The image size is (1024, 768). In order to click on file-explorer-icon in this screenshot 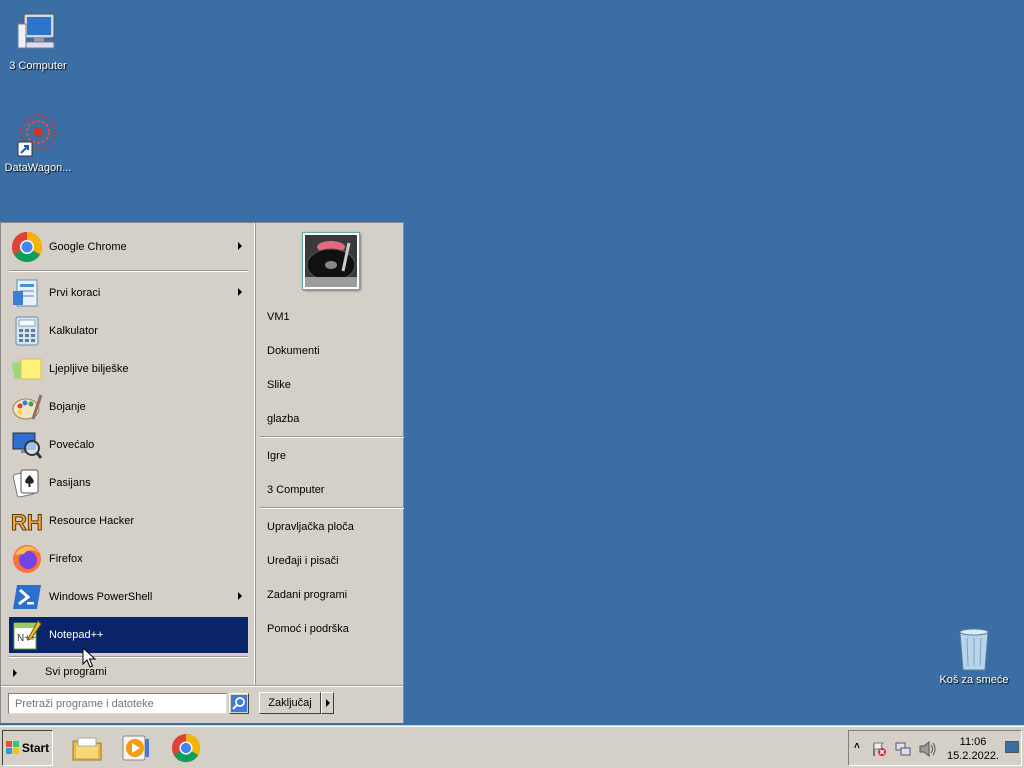, I will do `click(87, 748)`.